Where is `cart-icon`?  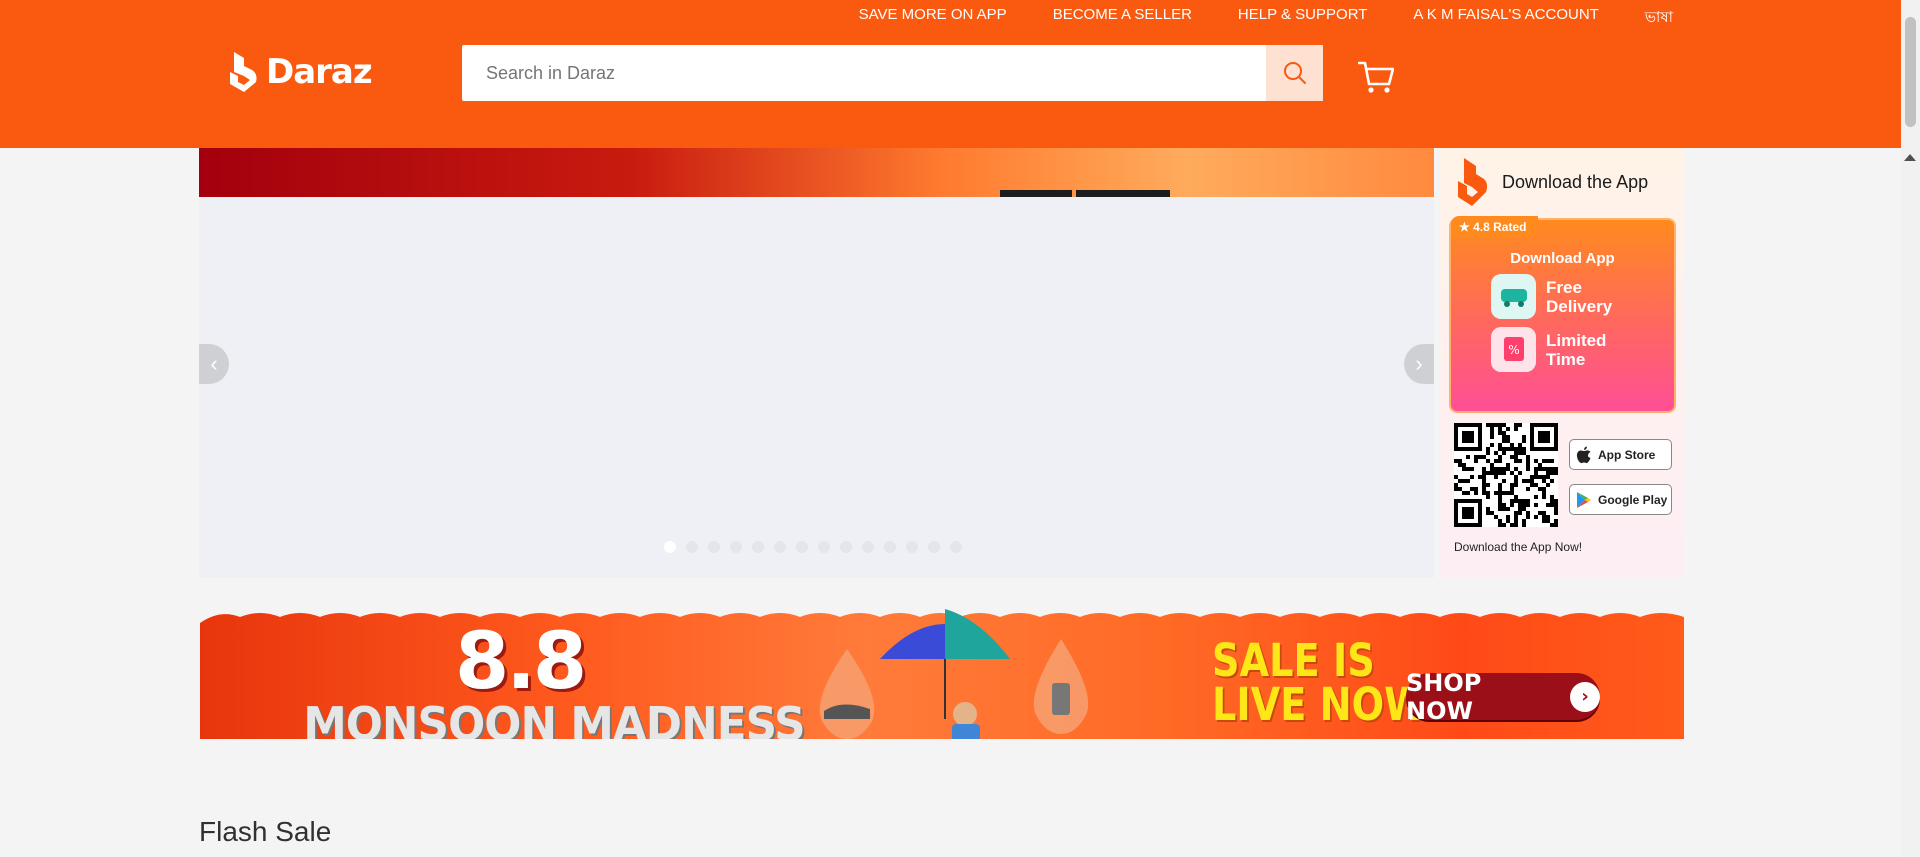 cart-icon is located at coordinates (1376, 77).